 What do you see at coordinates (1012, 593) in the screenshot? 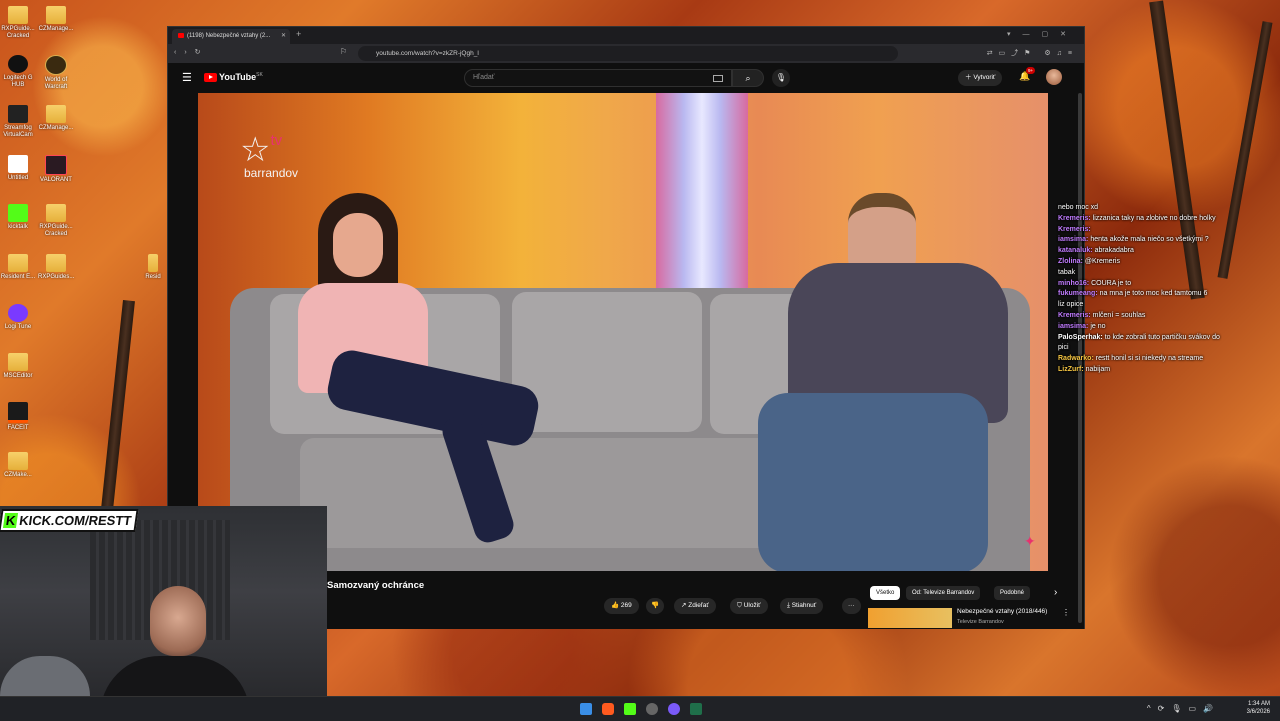
I see `chip-related: Podobné` at bounding box center [1012, 593].